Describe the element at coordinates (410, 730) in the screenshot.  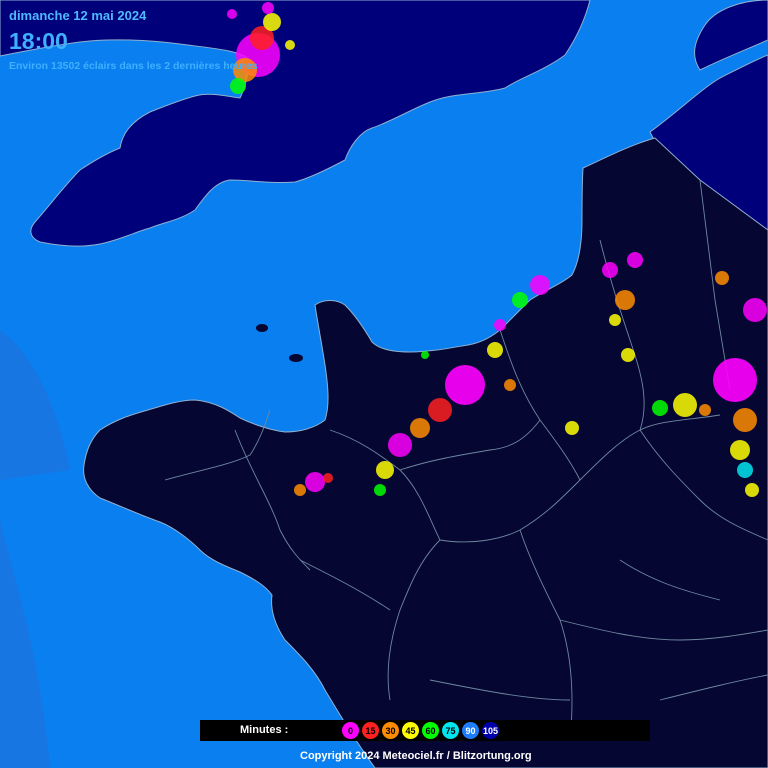
I see `legend-step-45: 45` at that location.